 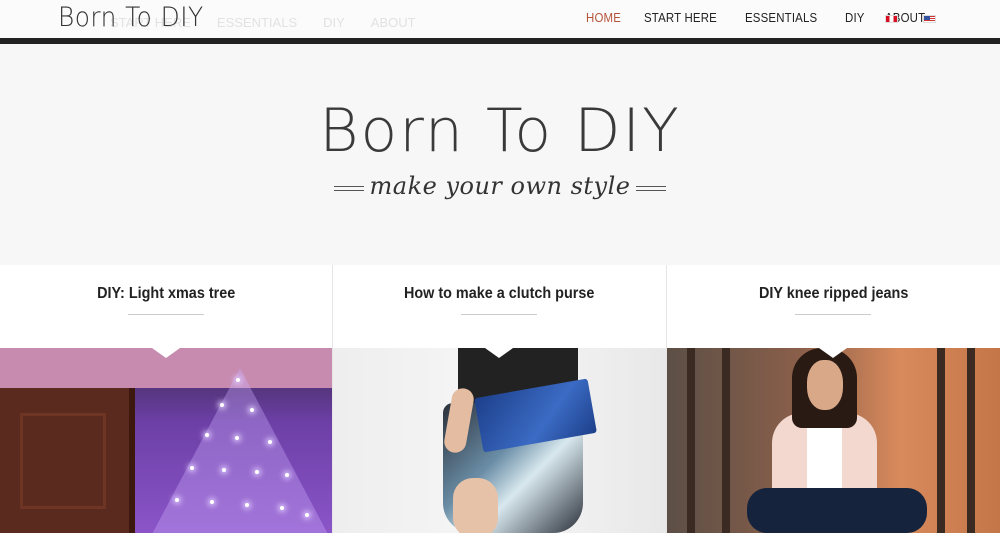 I want to click on post-image-ripped-jeans, so click(x=833, y=440).